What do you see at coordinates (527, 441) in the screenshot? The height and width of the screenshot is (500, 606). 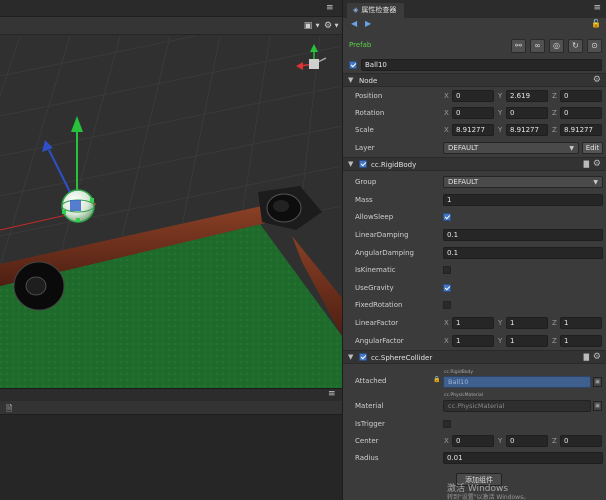 I see `center-y-field: 0` at bounding box center [527, 441].